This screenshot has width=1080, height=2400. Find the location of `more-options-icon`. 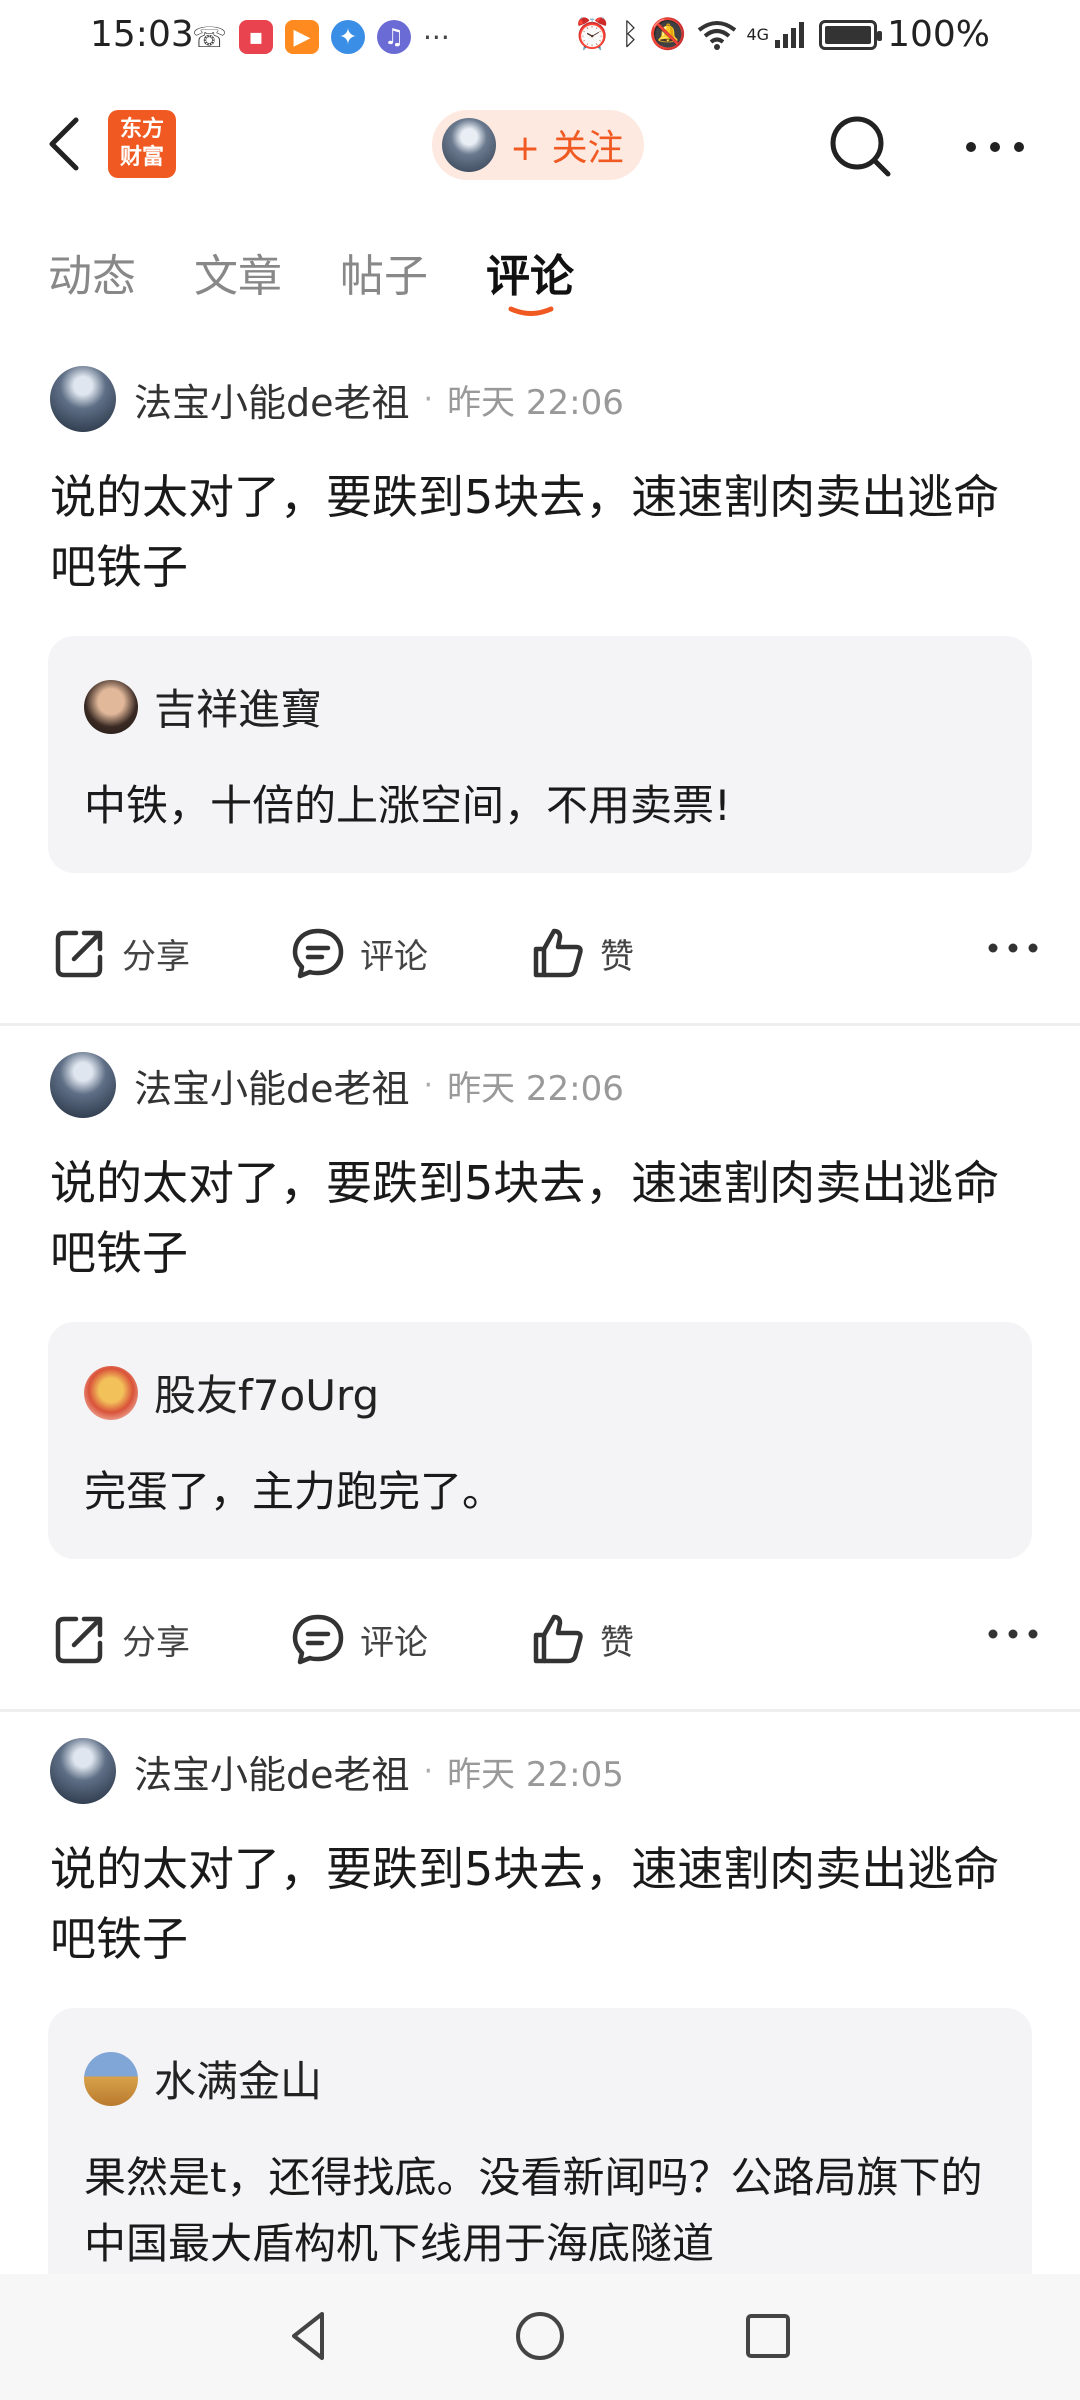

more-options-icon is located at coordinates (995, 147).